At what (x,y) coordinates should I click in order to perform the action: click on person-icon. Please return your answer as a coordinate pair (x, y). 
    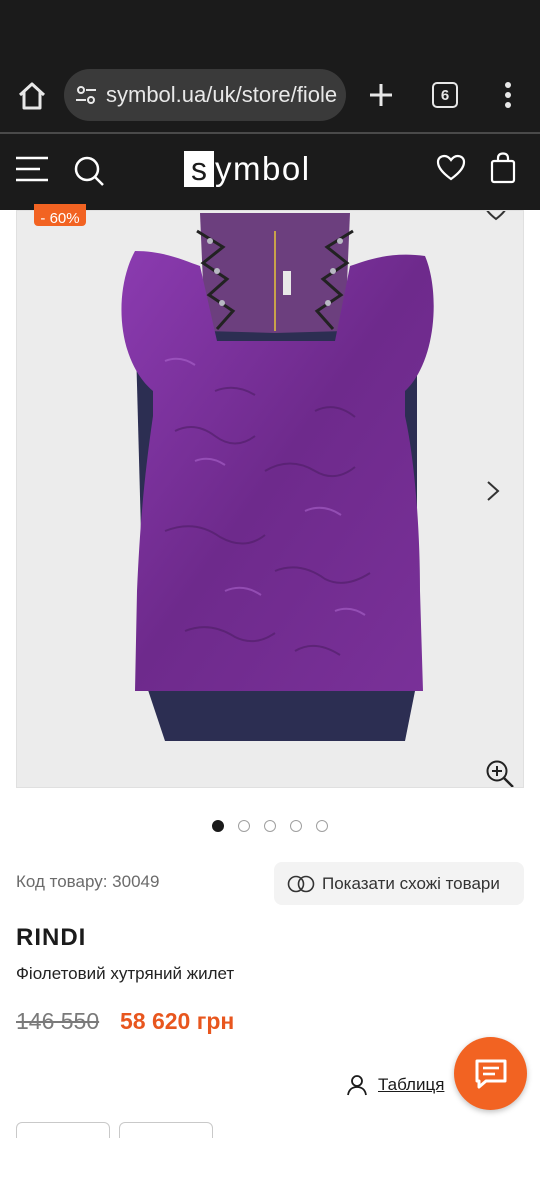
    Looking at the image, I should click on (357, 1085).